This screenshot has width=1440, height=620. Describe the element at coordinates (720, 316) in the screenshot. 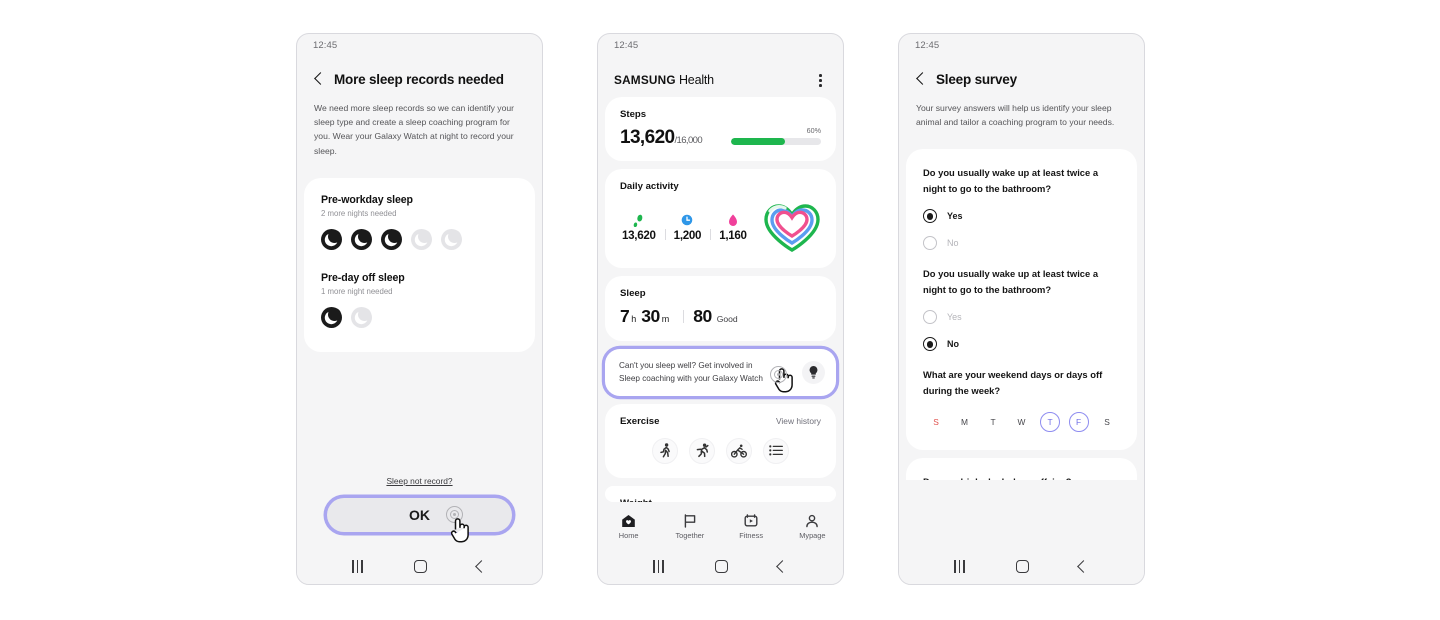

I see `sleep-values: 7 h 30 m 80 Good` at that location.